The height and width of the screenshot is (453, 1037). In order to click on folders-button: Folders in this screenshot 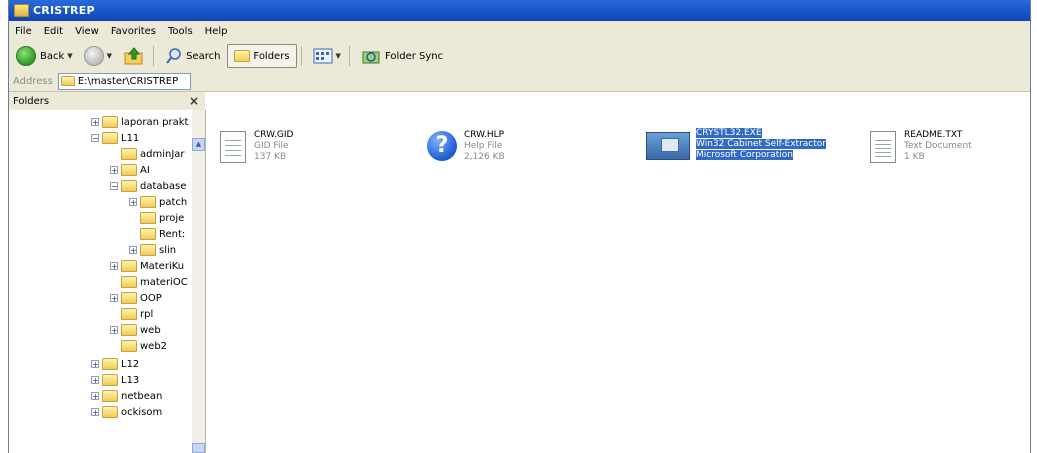, I will do `click(262, 56)`.